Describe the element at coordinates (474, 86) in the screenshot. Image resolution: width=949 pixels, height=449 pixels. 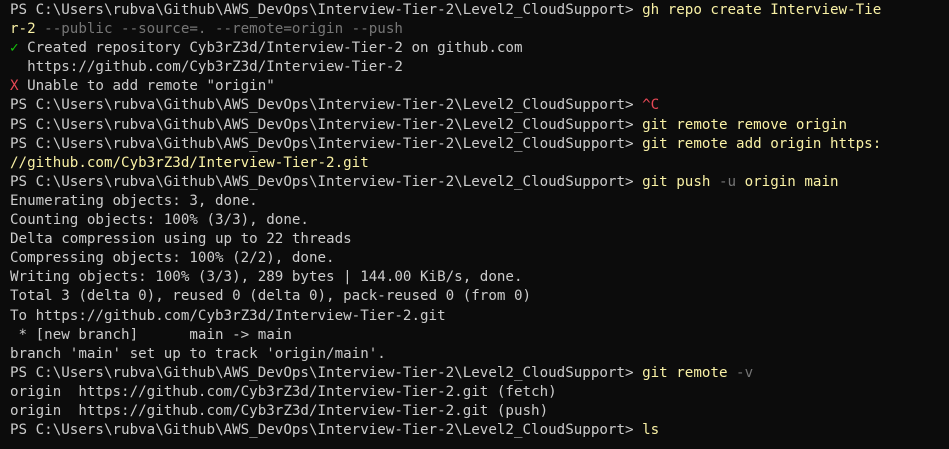
I see `terminal-line: X Unable to add remote "origin"` at that location.